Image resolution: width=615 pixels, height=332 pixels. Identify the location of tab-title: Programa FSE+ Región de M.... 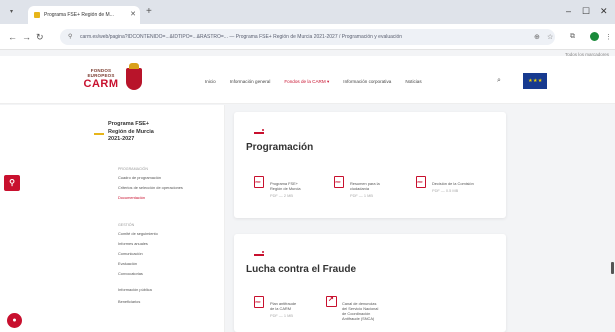
(79, 15).